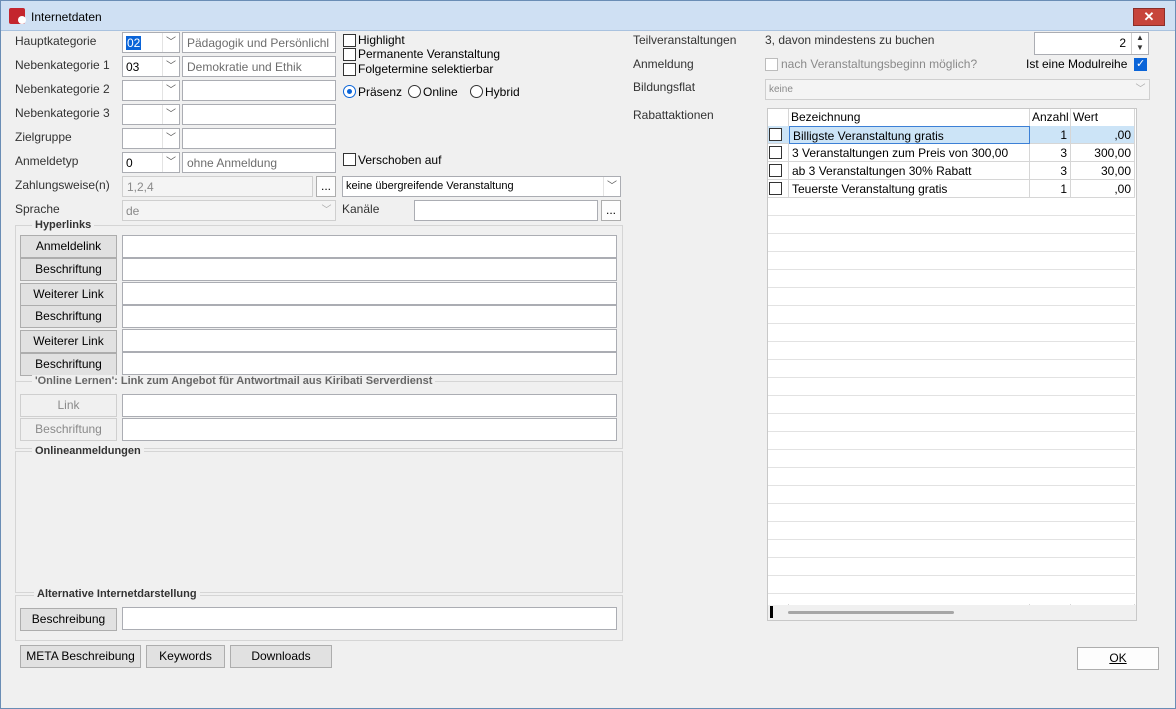  I want to click on spin-up-icon: ▲, so click(1140, 38).